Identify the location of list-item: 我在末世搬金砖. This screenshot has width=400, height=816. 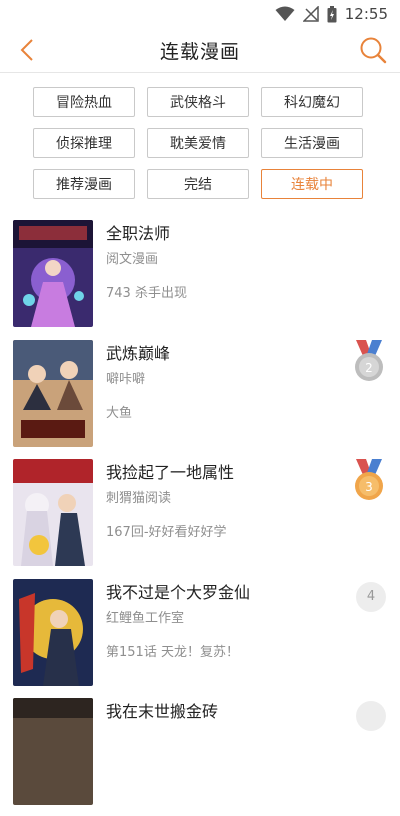
(200, 756).